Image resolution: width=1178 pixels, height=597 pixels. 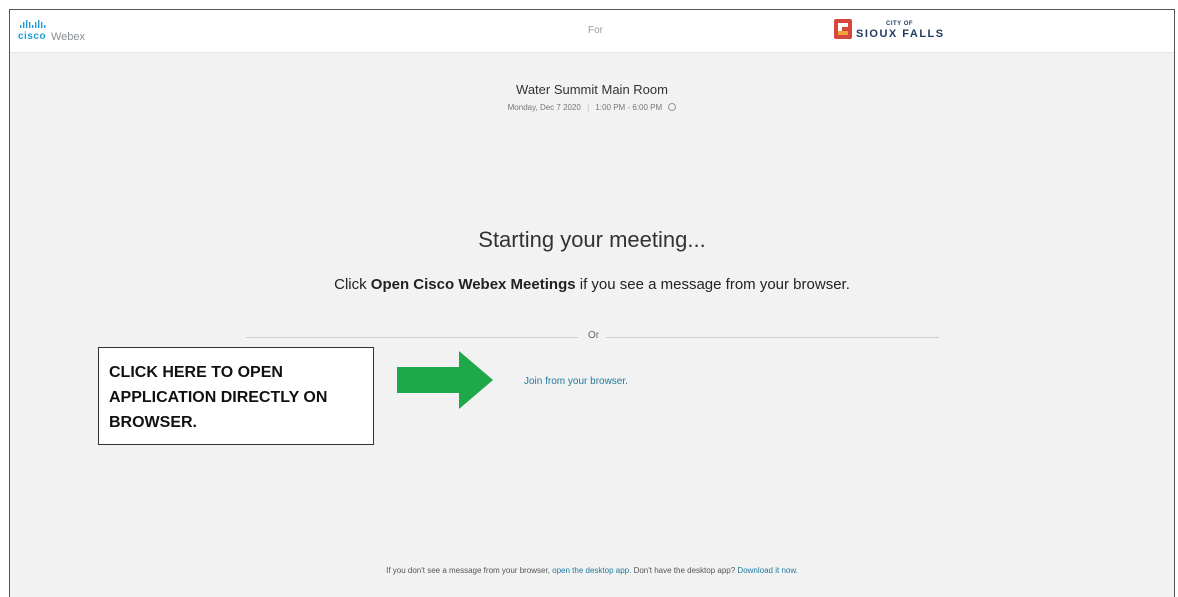 I want to click on app-name: Webex, so click(x=68, y=37).